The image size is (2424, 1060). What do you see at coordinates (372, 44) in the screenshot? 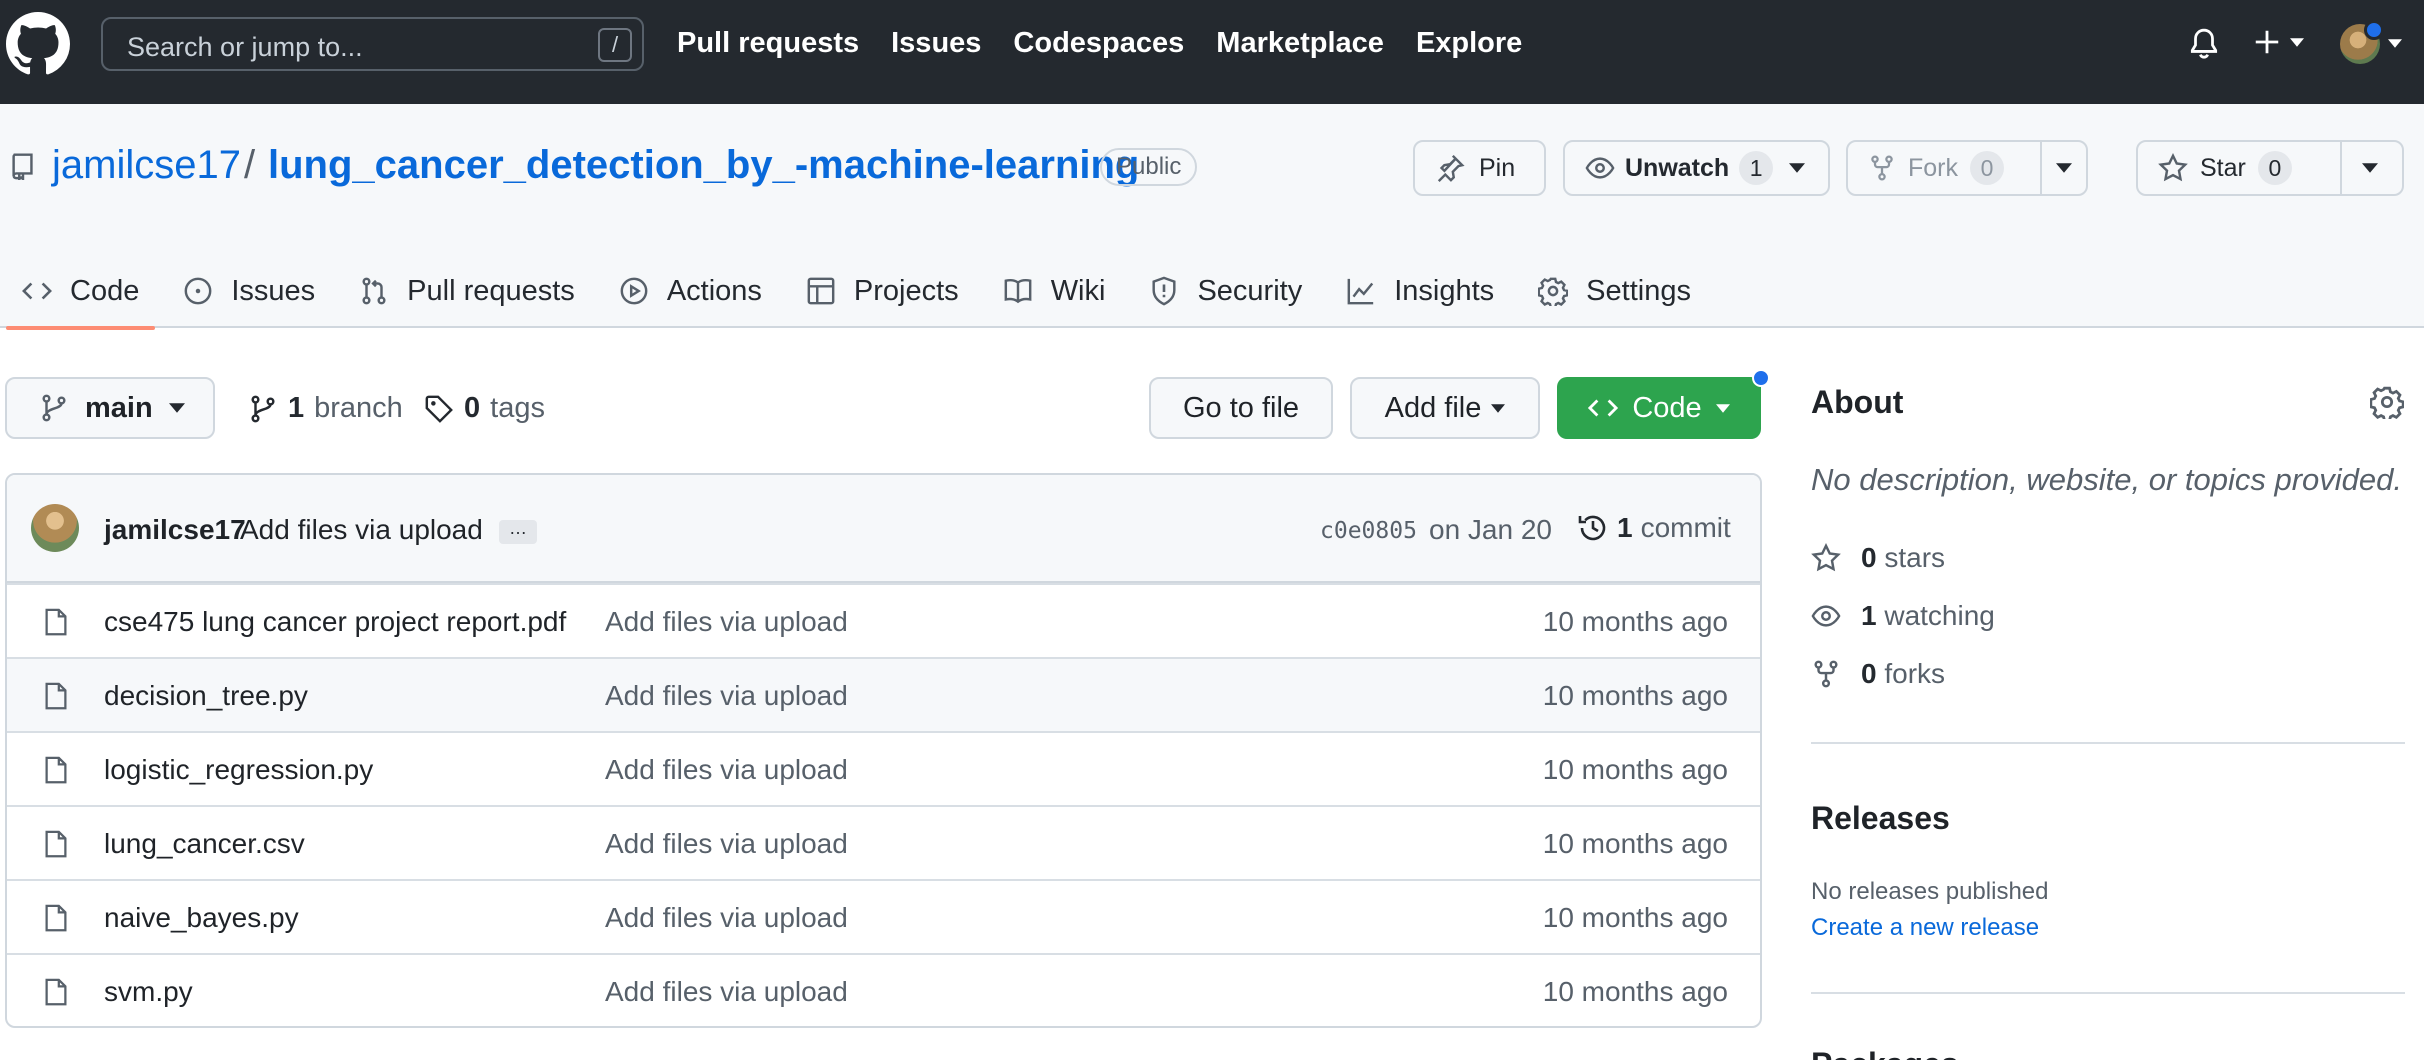
I see `search-input: Search or jump to... /` at bounding box center [372, 44].